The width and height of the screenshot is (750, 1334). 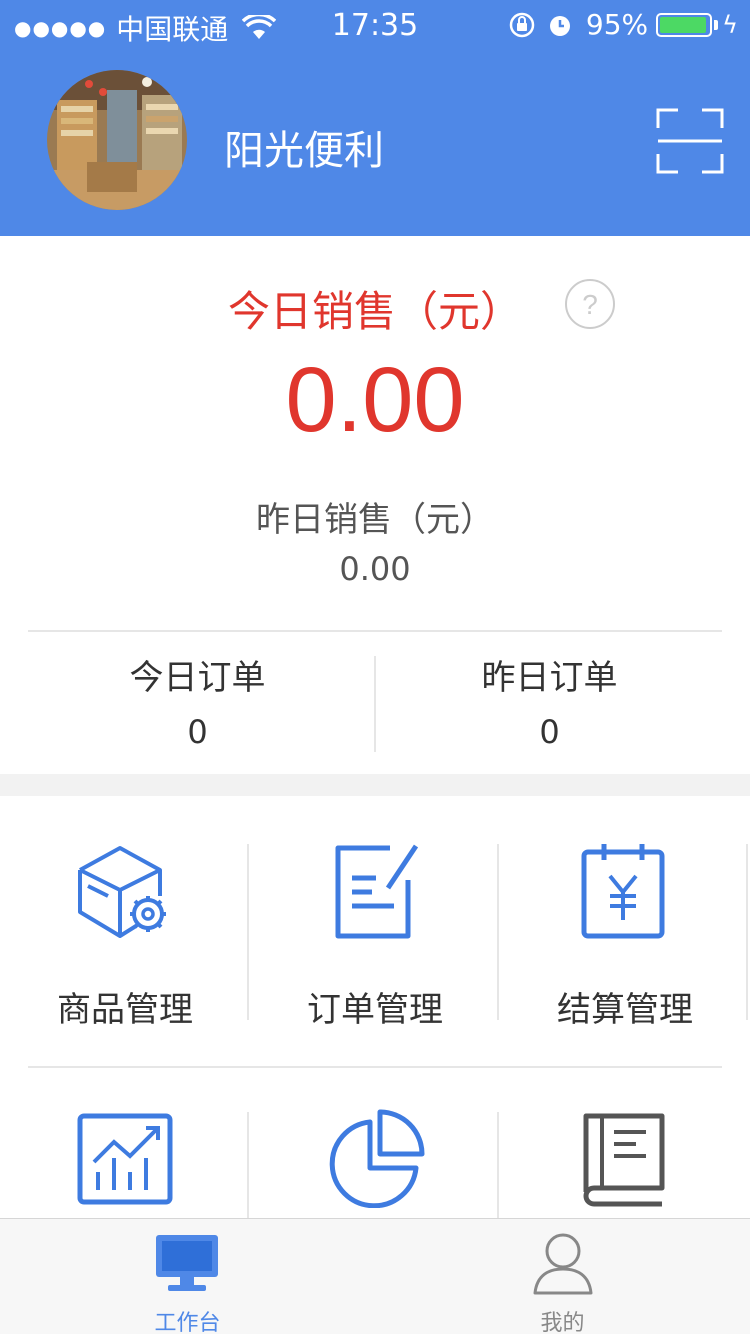 What do you see at coordinates (377, 891) in the screenshot?
I see `order-edit-icon` at bounding box center [377, 891].